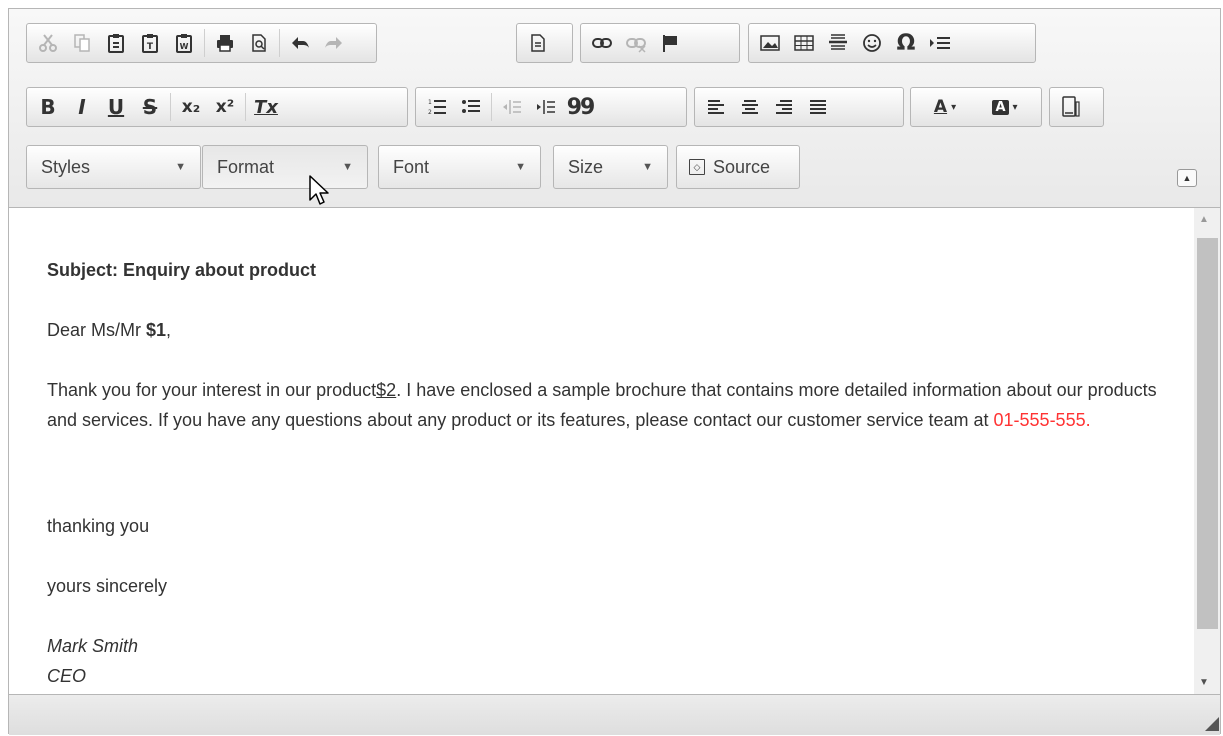 This screenshot has height=736, width=1223. Describe the element at coordinates (614, 714) in the screenshot. I see `status-bar` at that location.